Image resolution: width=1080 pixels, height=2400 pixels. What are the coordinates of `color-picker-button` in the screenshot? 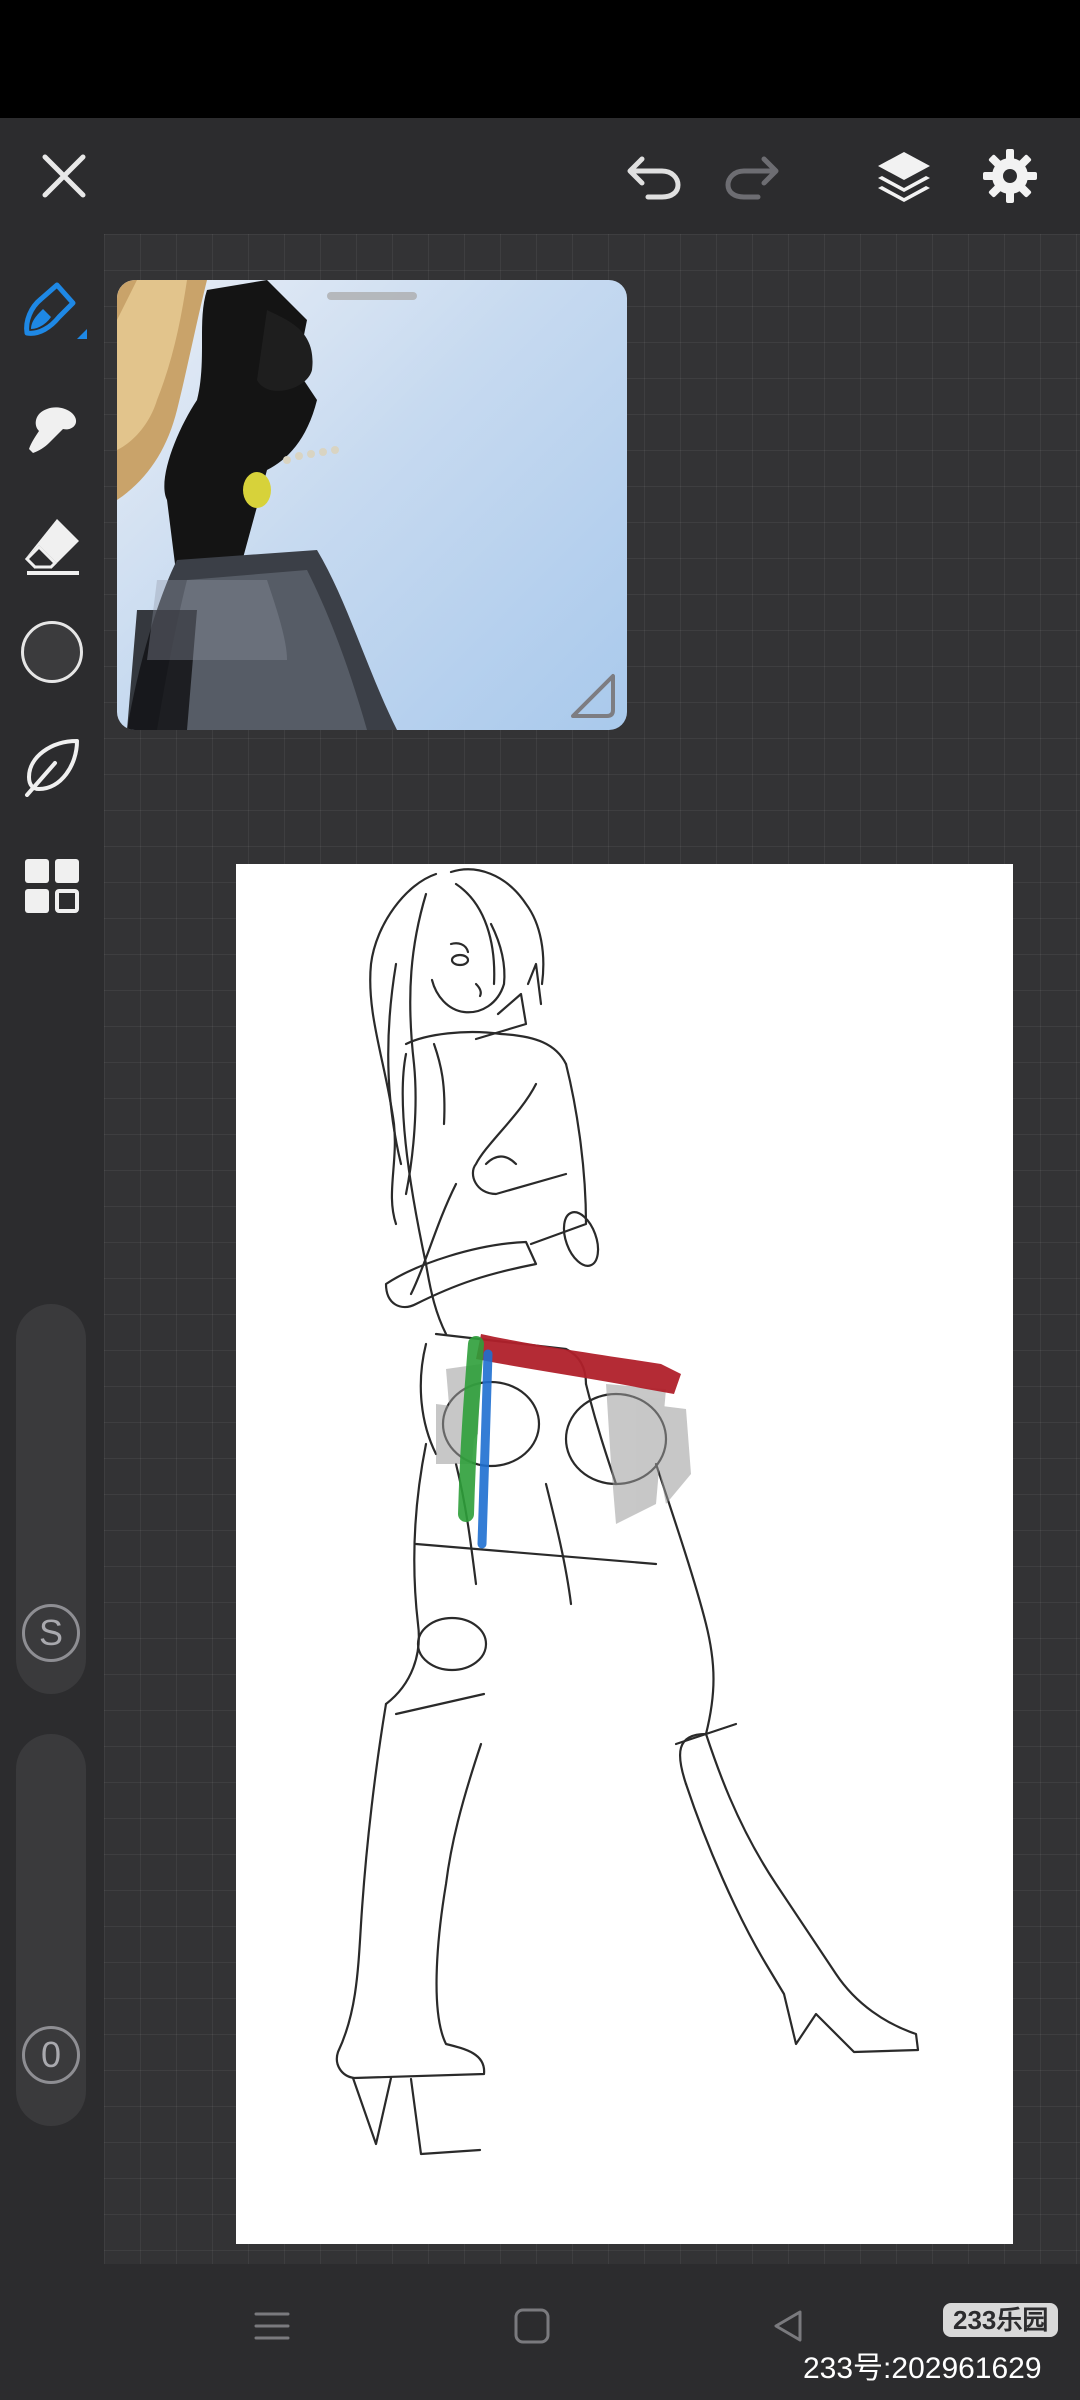 It's located at (52, 652).